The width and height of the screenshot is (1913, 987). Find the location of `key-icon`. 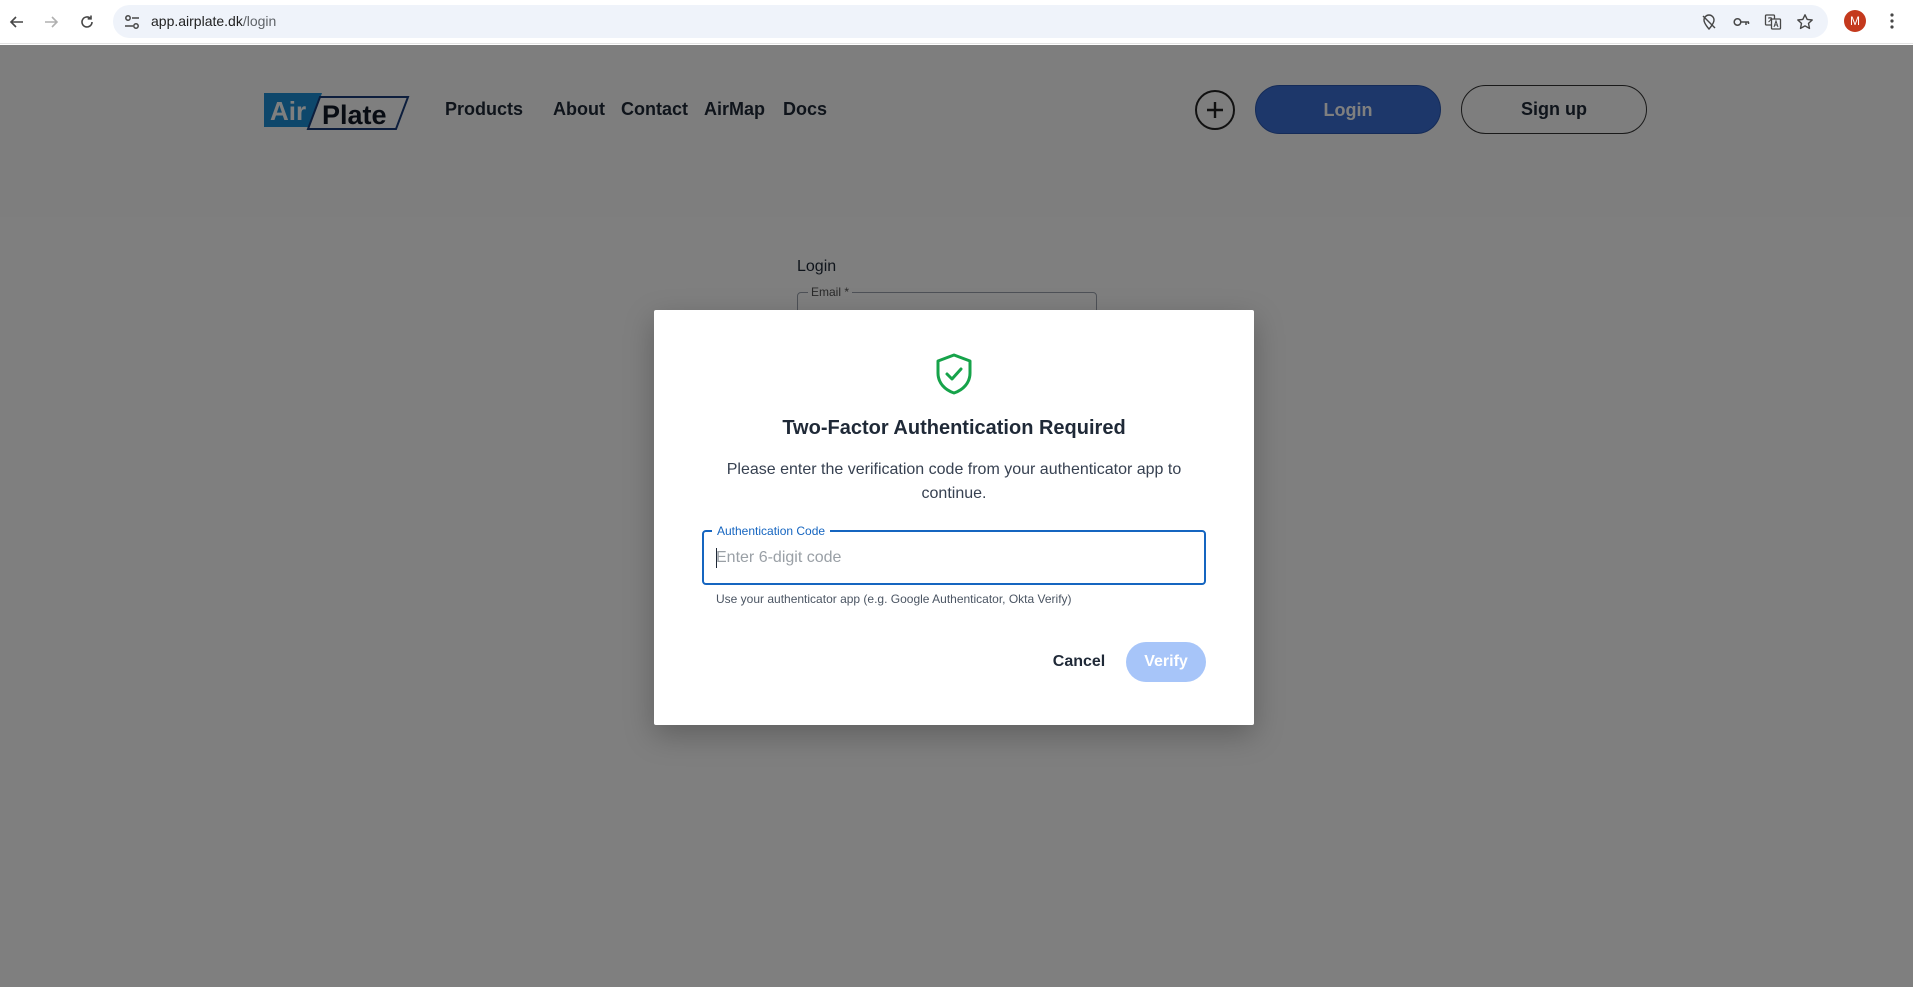

key-icon is located at coordinates (1741, 22).